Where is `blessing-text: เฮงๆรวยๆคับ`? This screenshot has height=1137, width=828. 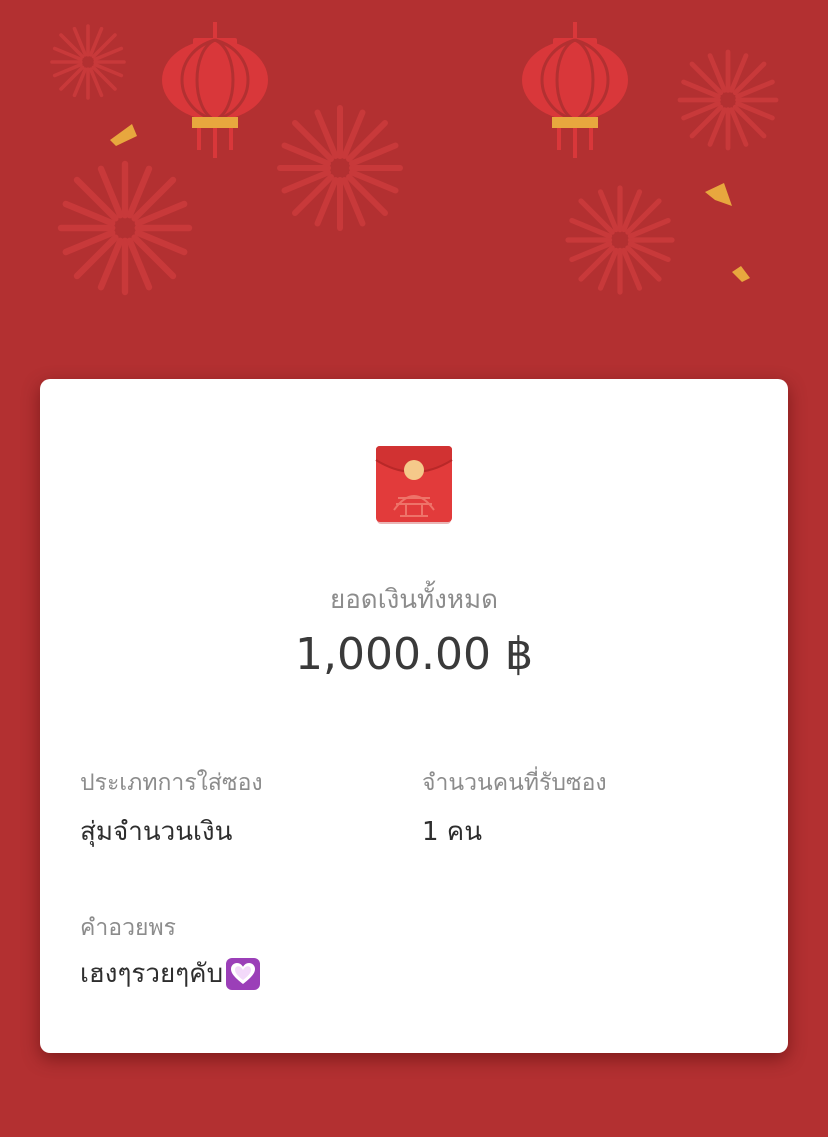 blessing-text: เฮงๆรวยๆคับ is located at coordinates (152, 974).